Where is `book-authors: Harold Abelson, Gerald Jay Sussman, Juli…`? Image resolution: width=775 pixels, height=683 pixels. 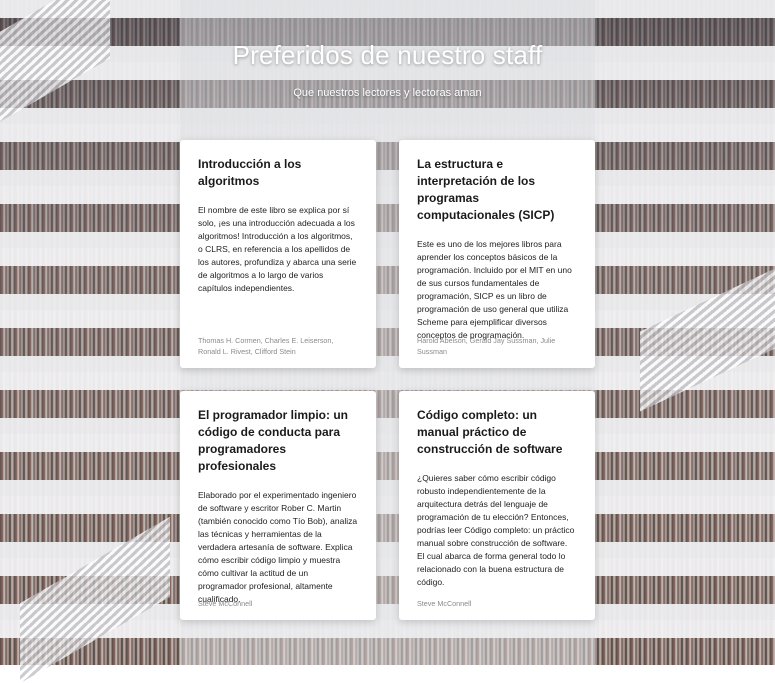
book-authors: Harold Abelson, Gerald Jay Sussman, Juli… is located at coordinates (486, 346).